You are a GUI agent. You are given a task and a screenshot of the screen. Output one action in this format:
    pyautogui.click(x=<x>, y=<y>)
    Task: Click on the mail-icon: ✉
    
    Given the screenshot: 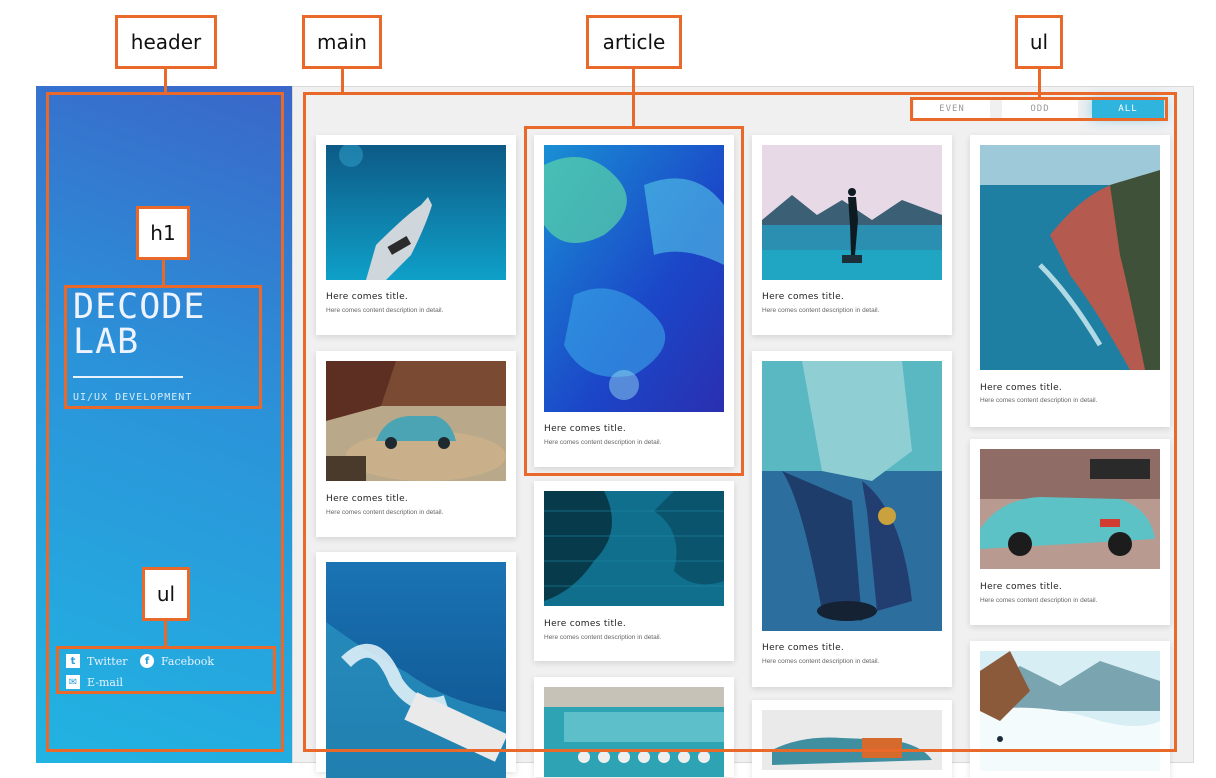 What is the action you would take?
    pyautogui.click(x=73, y=682)
    